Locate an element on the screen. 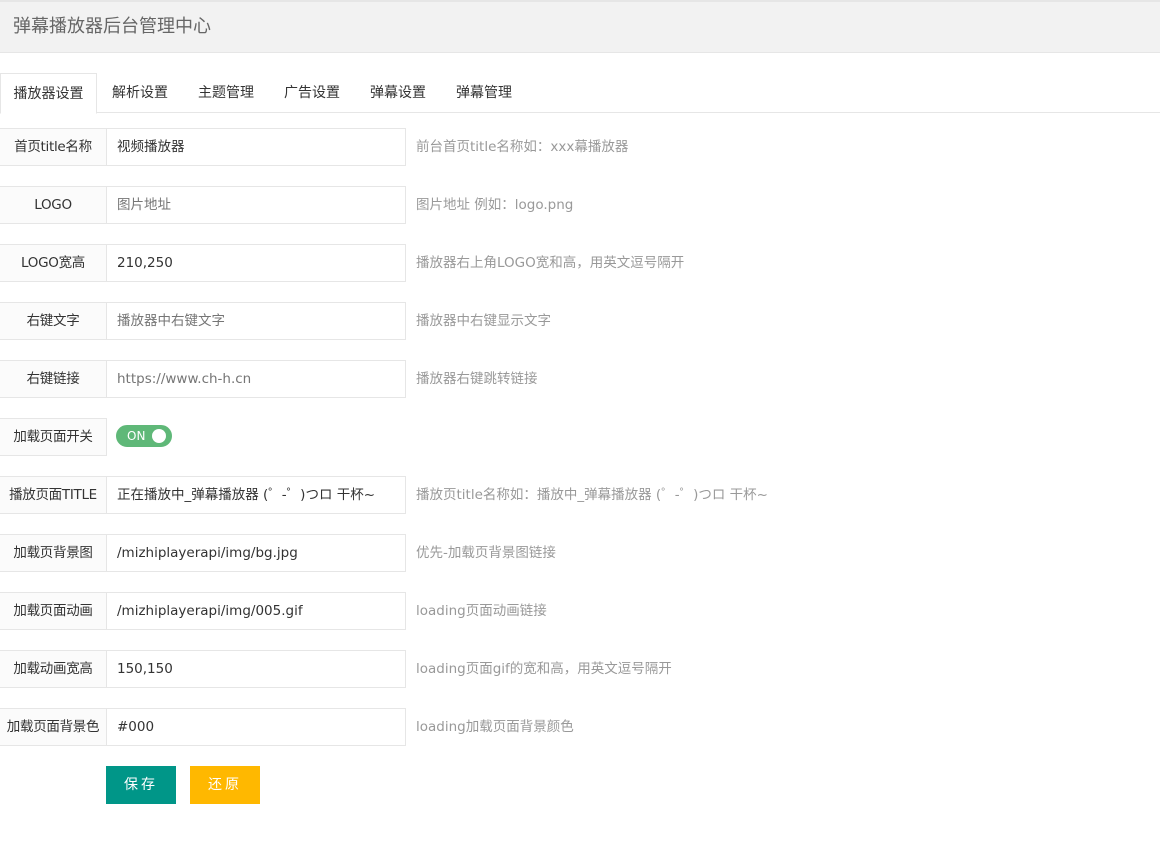 The image size is (1160, 863). field-help: 前台首页title名称如：xxx幕播放器 is located at coordinates (522, 147).